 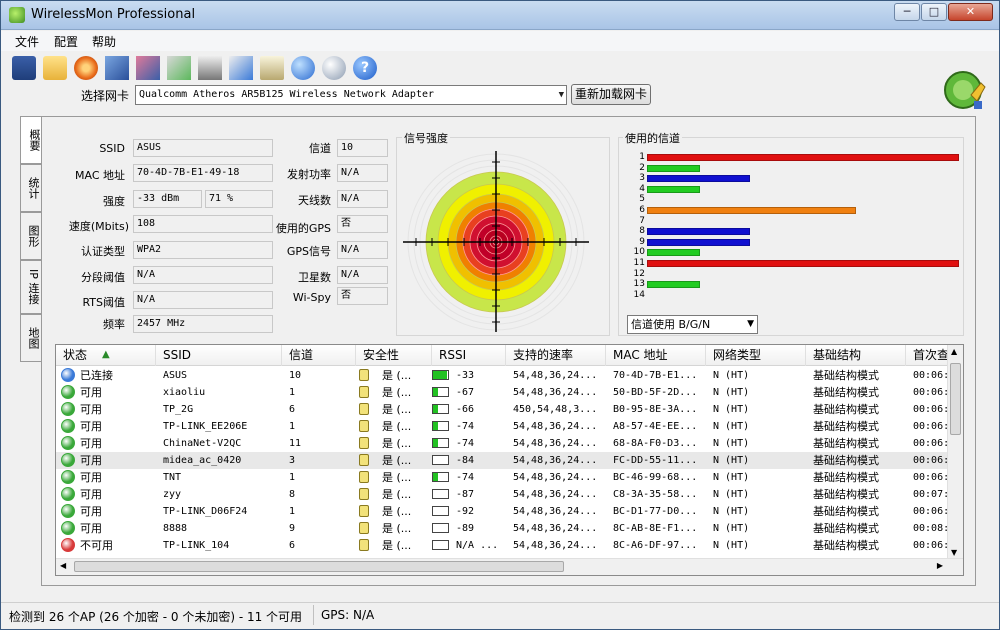 What do you see at coordinates (907, 12) in the screenshot?
I see `minimize-button: ─` at bounding box center [907, 12].